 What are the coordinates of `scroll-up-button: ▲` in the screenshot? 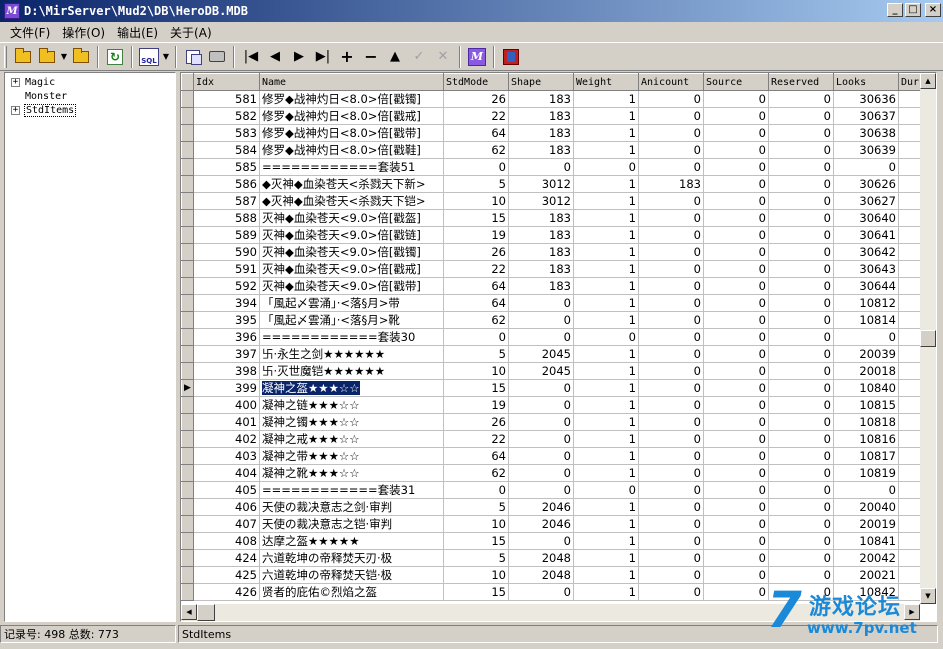 It's located at (928, 81).